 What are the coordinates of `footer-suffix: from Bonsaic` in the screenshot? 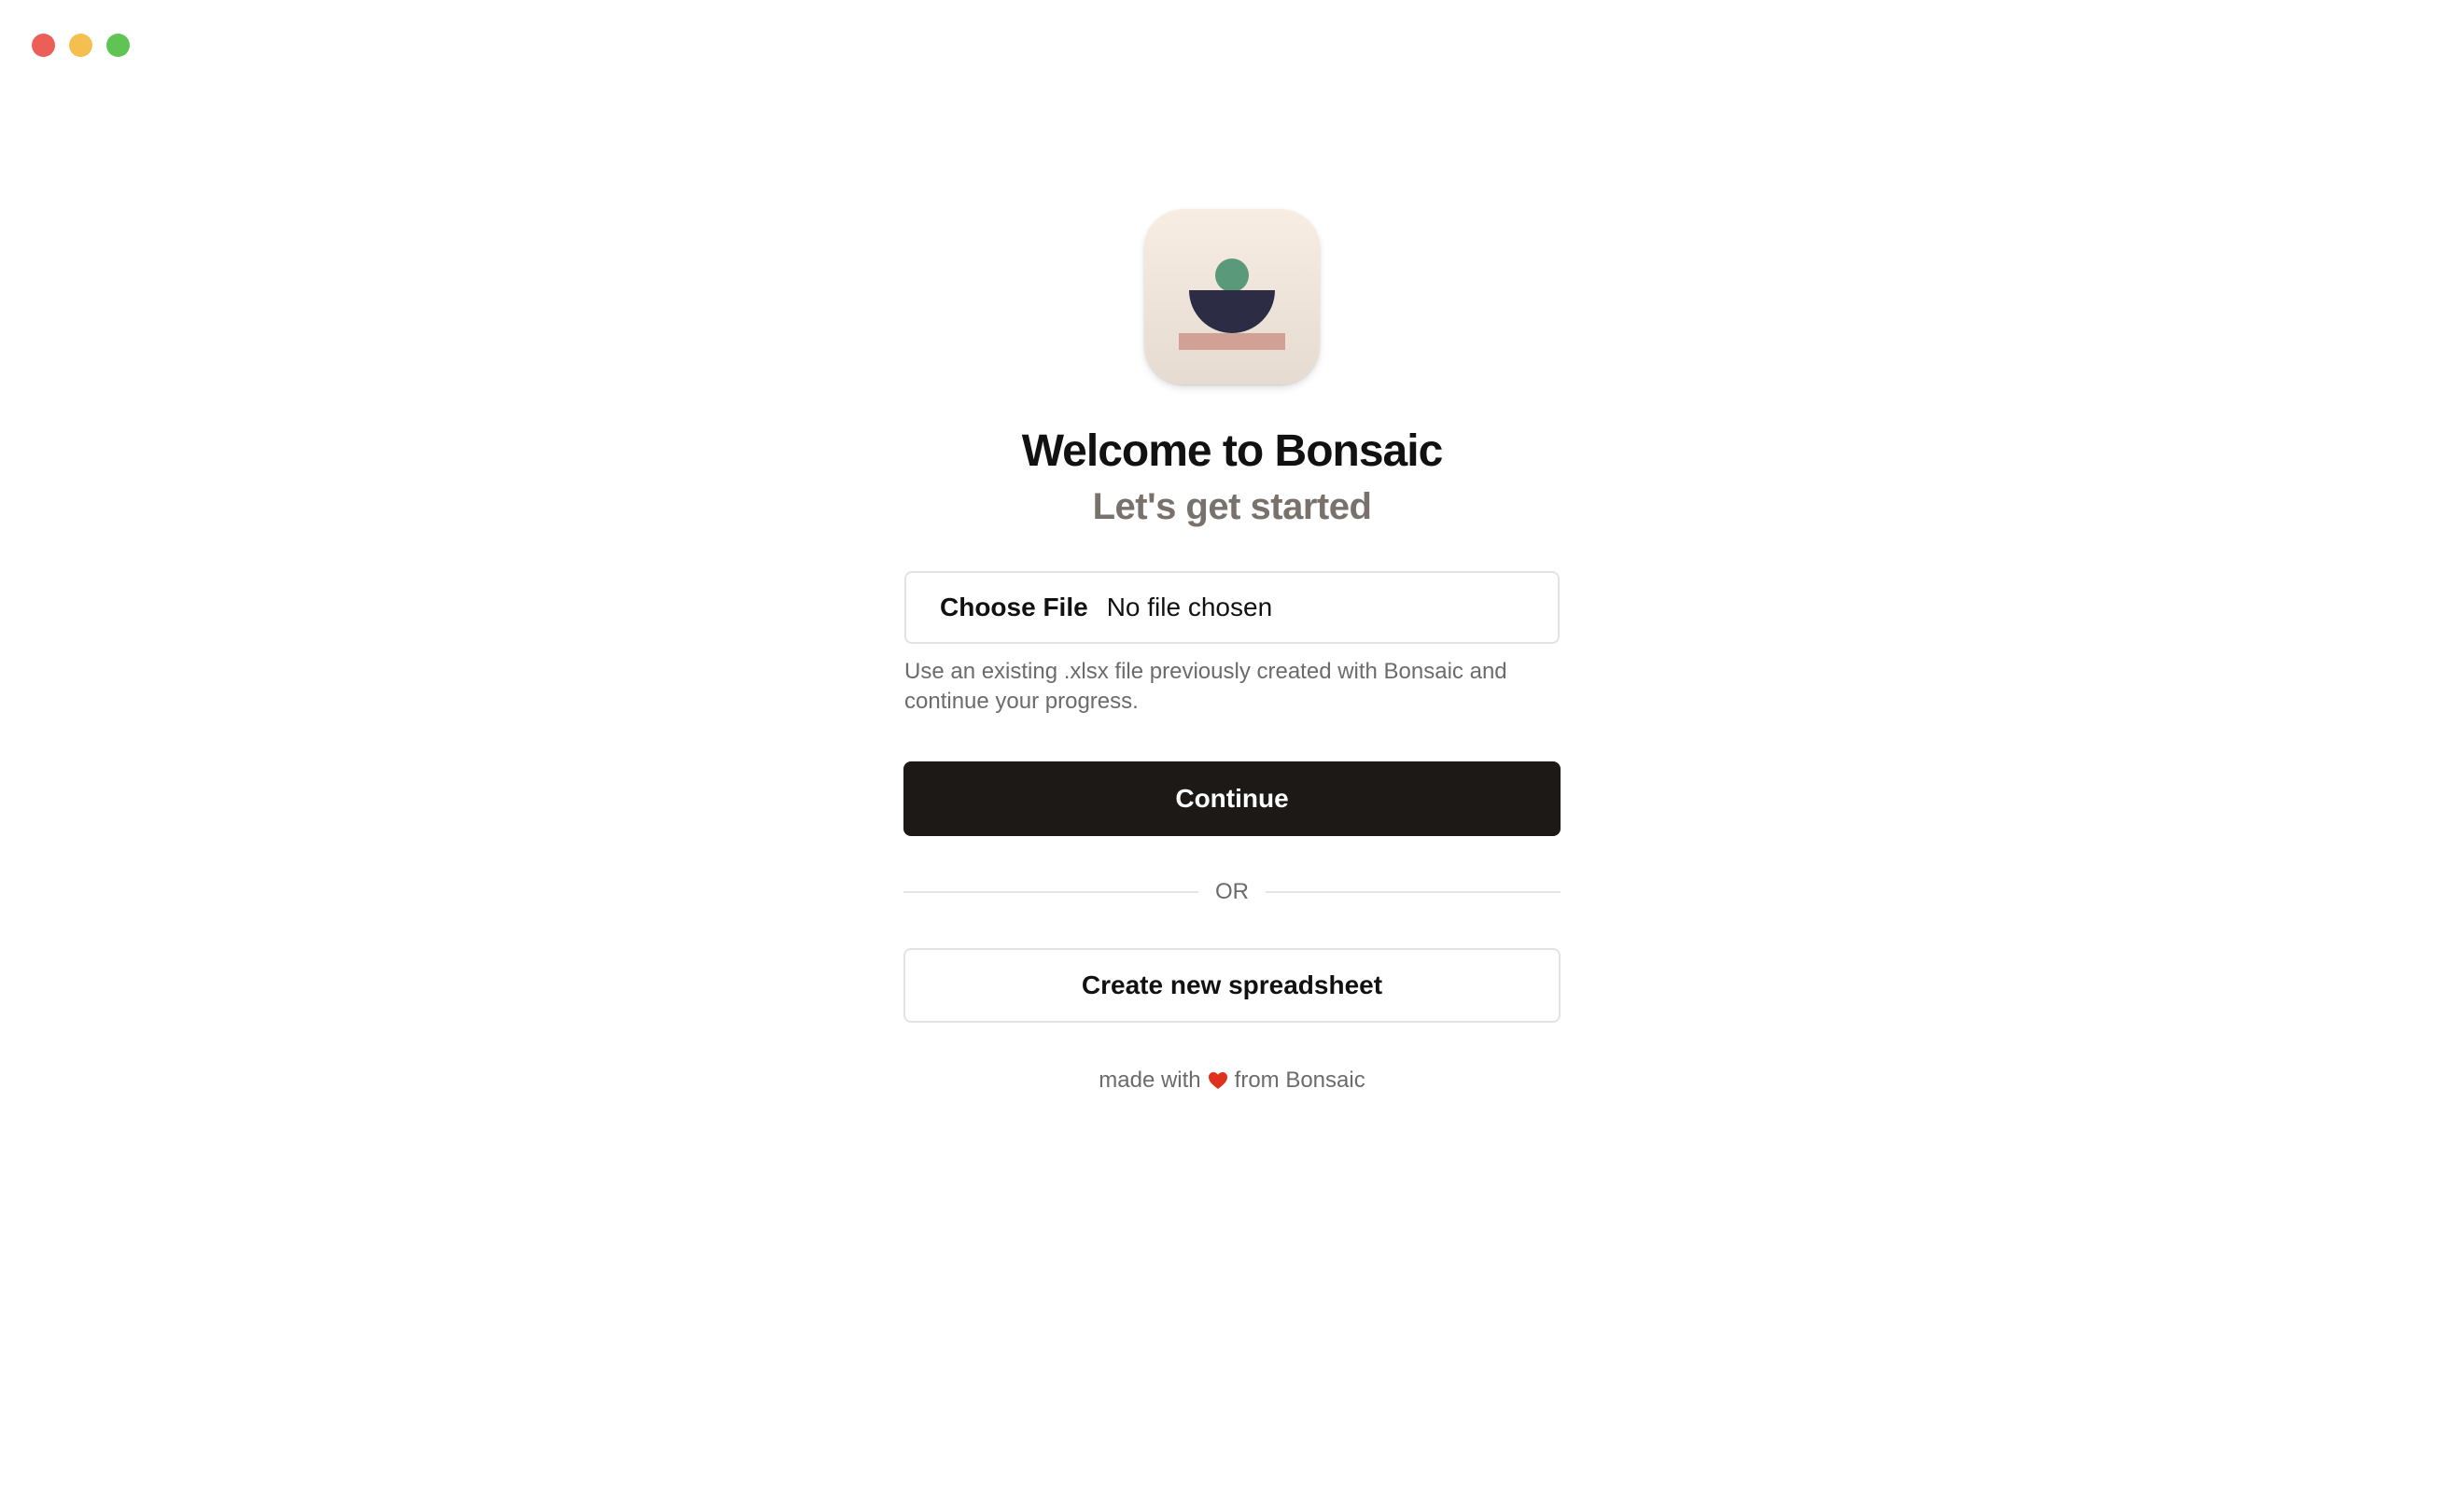 It's located at (1299, 1080).